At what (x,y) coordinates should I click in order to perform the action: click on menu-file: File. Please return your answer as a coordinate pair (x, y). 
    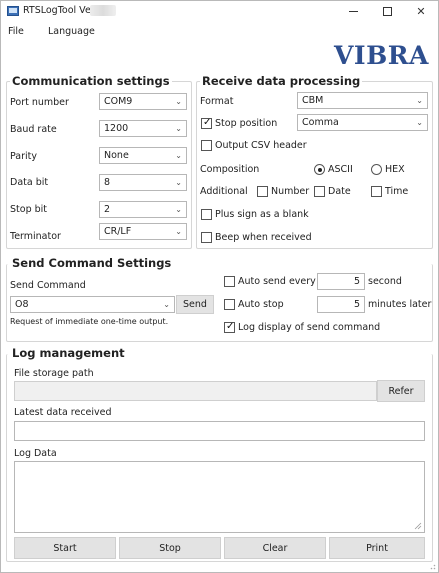
    Looking at the image, I should click on (16, 31).